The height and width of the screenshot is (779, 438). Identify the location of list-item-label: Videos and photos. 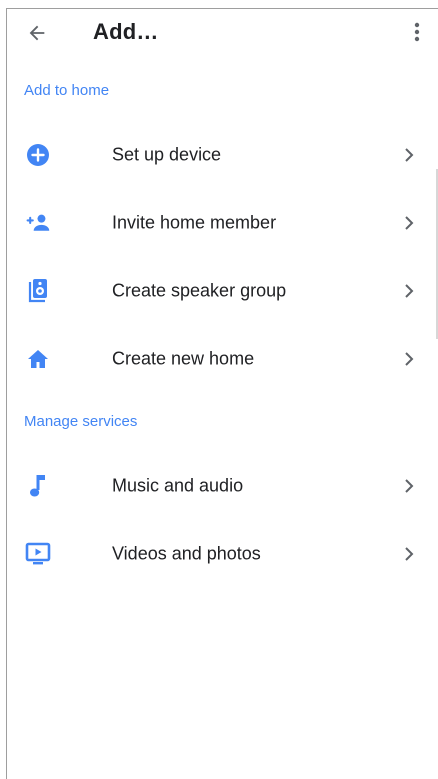
(186, 553).